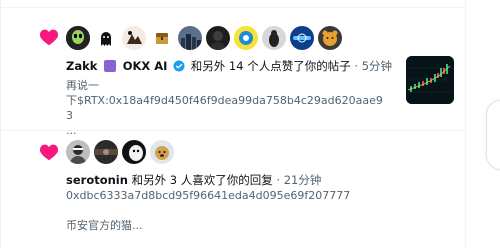 Image resolution: width=500 pixels, height=248 pixels. I want to click on actor2-name: OKX AI, so click(145, 66).